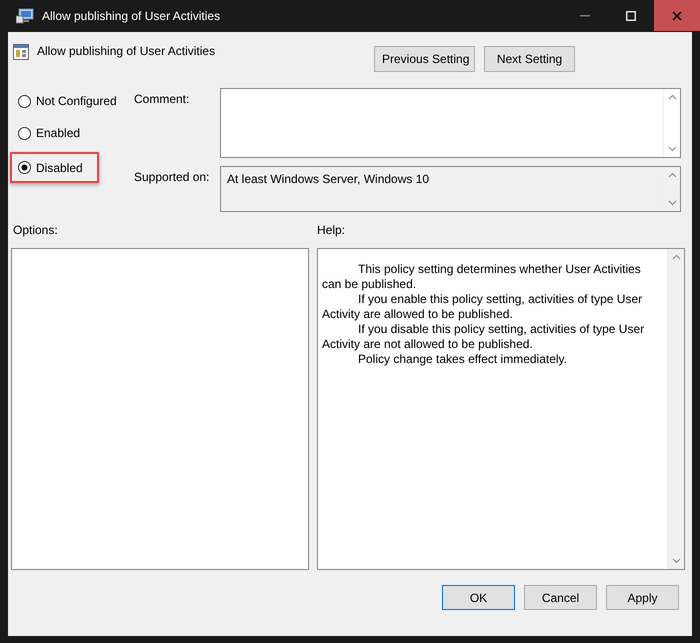  What do you see at coordinates (631, 15) in the screenshot?
I see `maximize-icon` at bounding box center [631, 15].